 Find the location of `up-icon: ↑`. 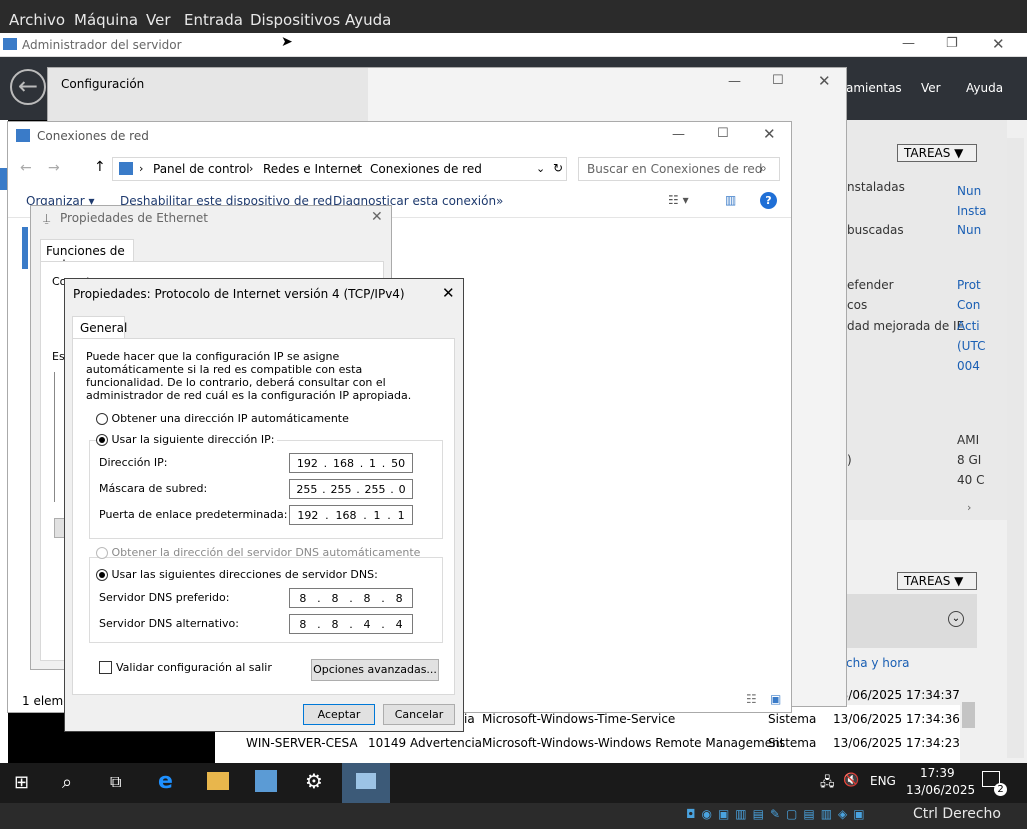

up-icon: ↑ is located at coordinates (100, 167).